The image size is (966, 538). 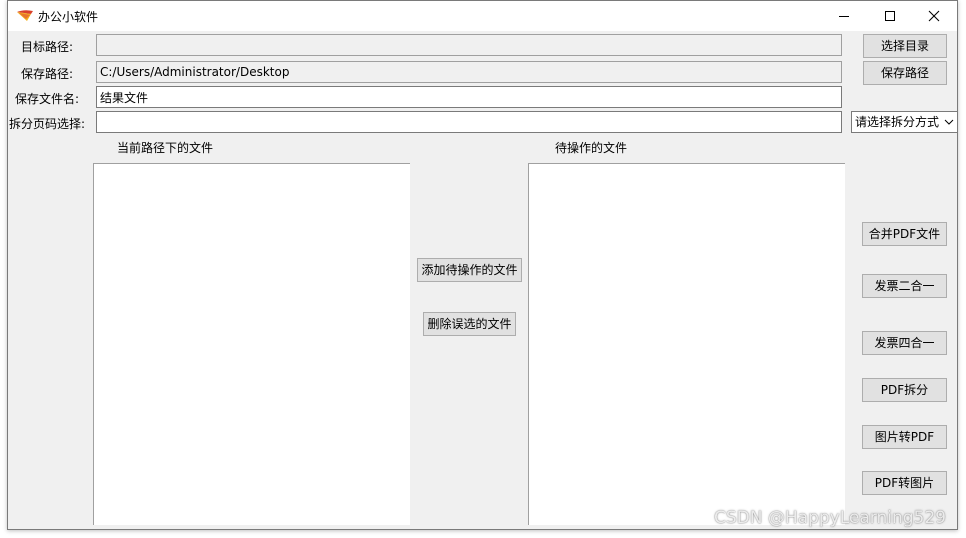 I want to click on pdf-split-button: PDF拆分, so click(x=904, y=390).